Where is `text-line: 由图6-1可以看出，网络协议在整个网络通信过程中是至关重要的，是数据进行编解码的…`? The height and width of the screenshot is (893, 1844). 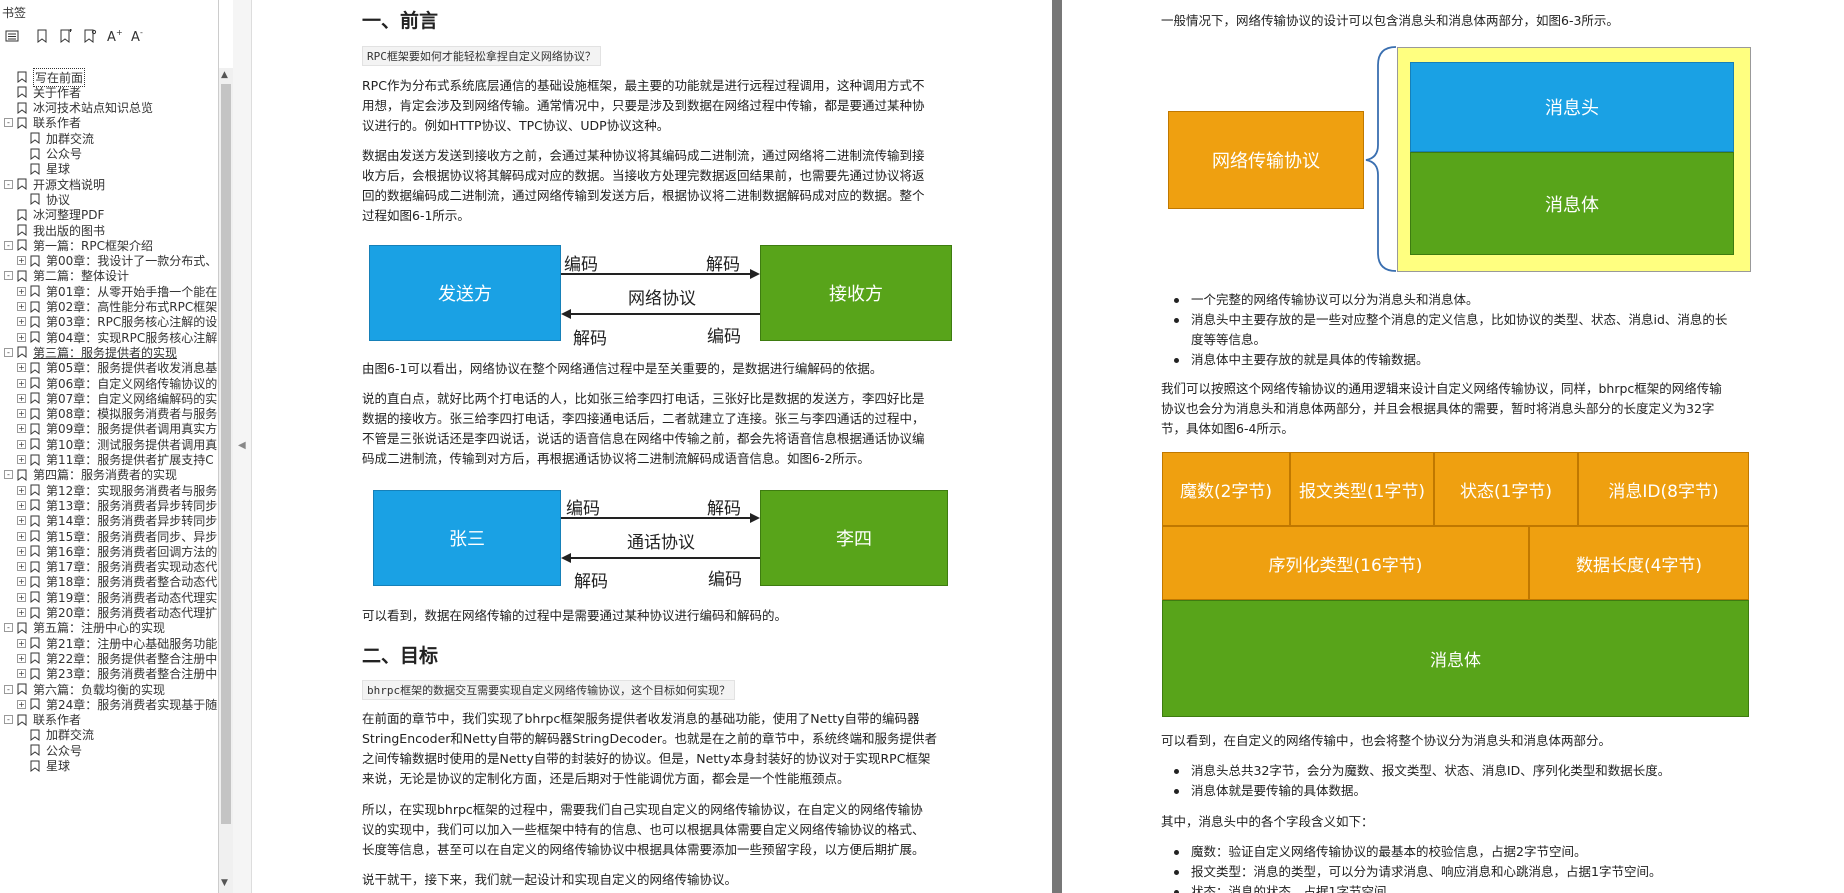 text-line: 由图6-1可以看出，网络协议在整个网络通信过程中是至关重要的，是数据进行编解码的… is located at coordinates (622, 368).